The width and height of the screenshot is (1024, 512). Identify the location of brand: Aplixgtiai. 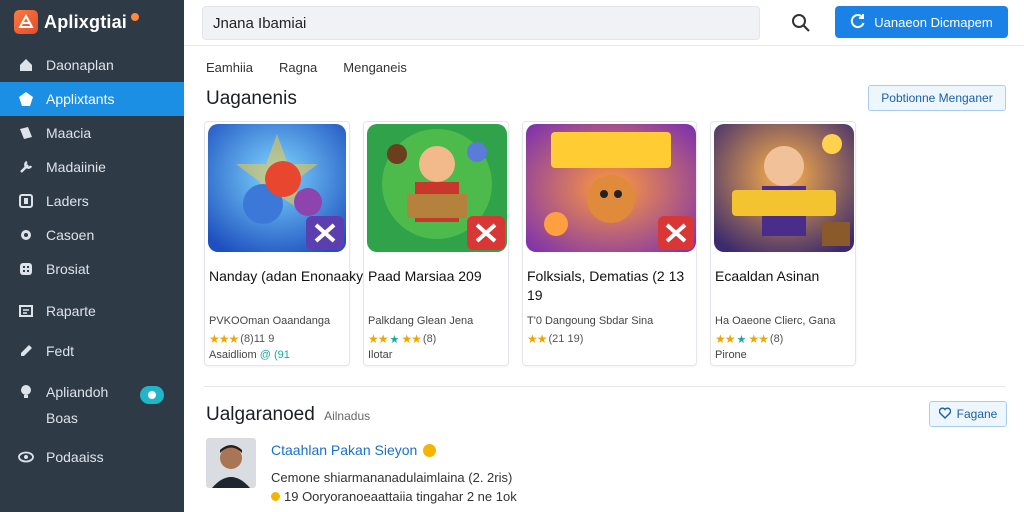
(92, 22).